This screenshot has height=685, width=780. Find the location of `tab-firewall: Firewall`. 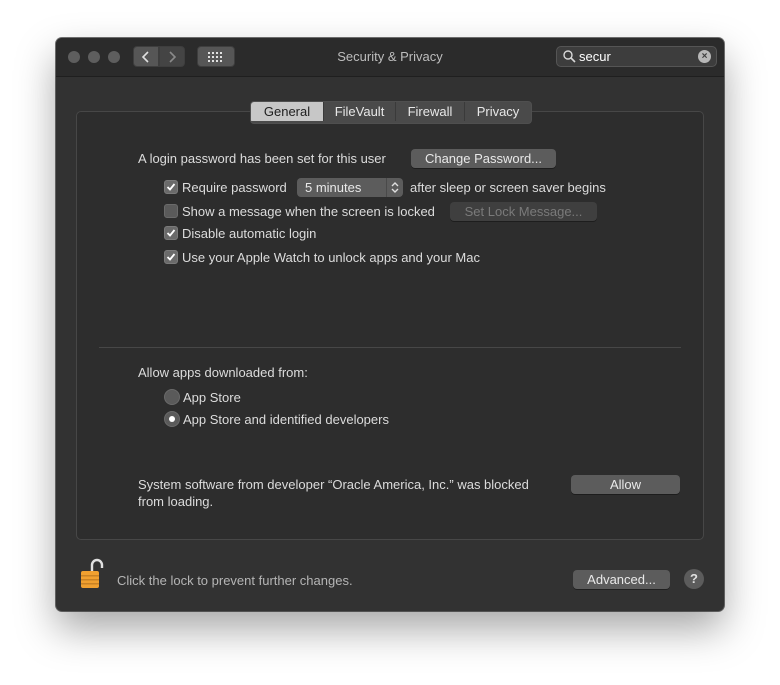

tab-firewall: Firewall is located at coordinates (430, 111).